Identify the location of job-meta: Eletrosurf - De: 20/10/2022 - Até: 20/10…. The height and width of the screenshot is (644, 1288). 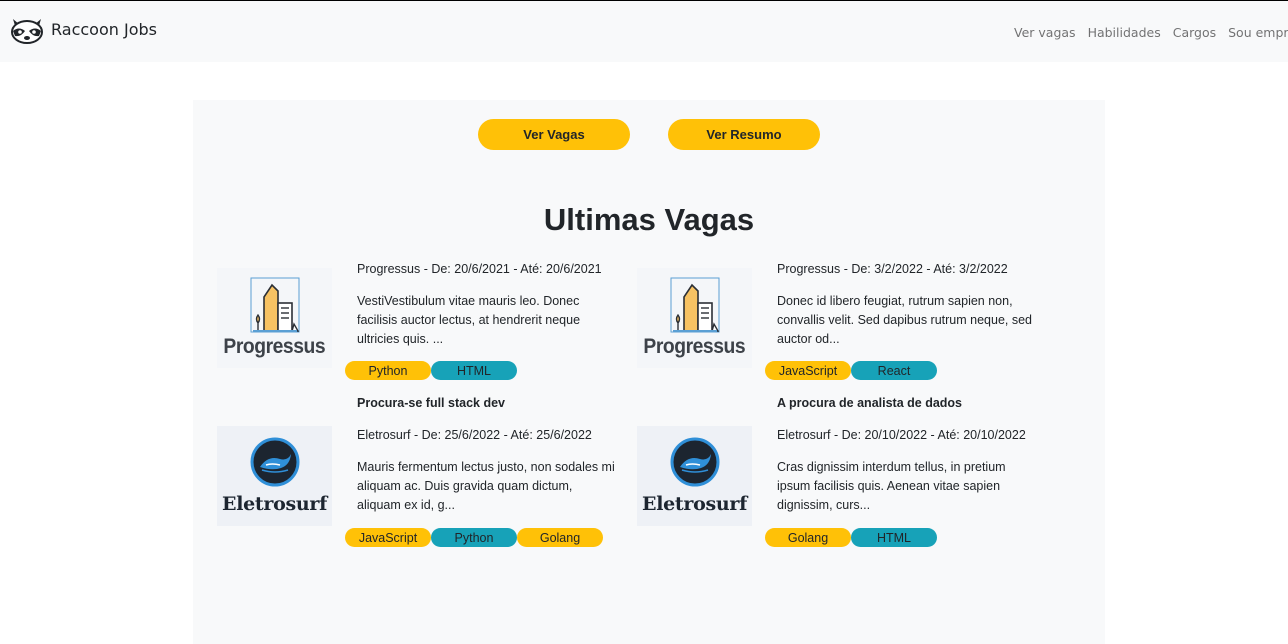
(901, 435).